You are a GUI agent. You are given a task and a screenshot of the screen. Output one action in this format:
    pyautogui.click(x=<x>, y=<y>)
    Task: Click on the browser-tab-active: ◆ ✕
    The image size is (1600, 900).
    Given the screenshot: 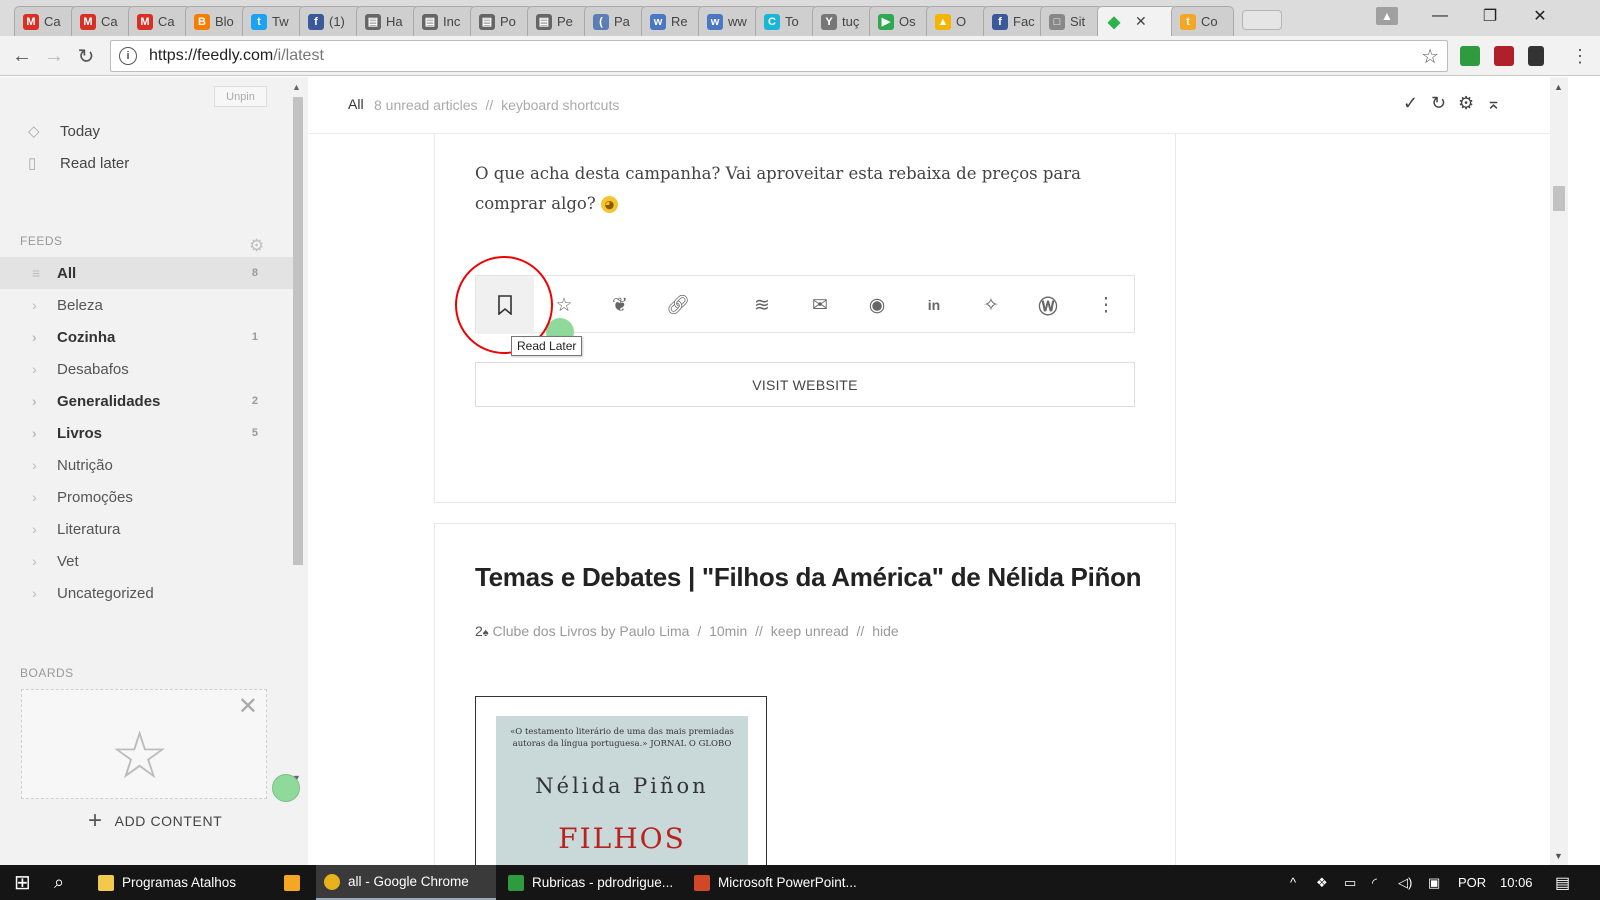 What is the action you would take?
    pyautogui.click(x=1137, y=21)
    